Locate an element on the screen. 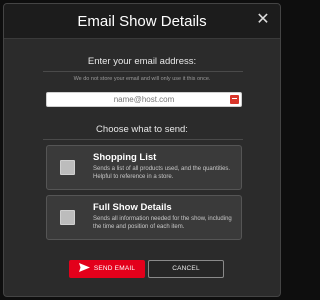 The width and height of the screenshot is (320, 300). email-divider is located at coordinates (143, 71).